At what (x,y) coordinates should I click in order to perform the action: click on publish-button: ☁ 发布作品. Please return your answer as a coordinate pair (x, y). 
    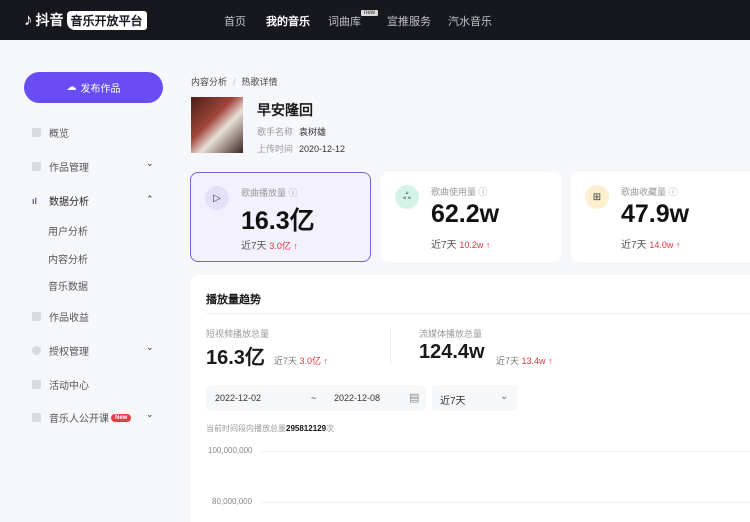
    Looking at the image, I should click on (93, 87).